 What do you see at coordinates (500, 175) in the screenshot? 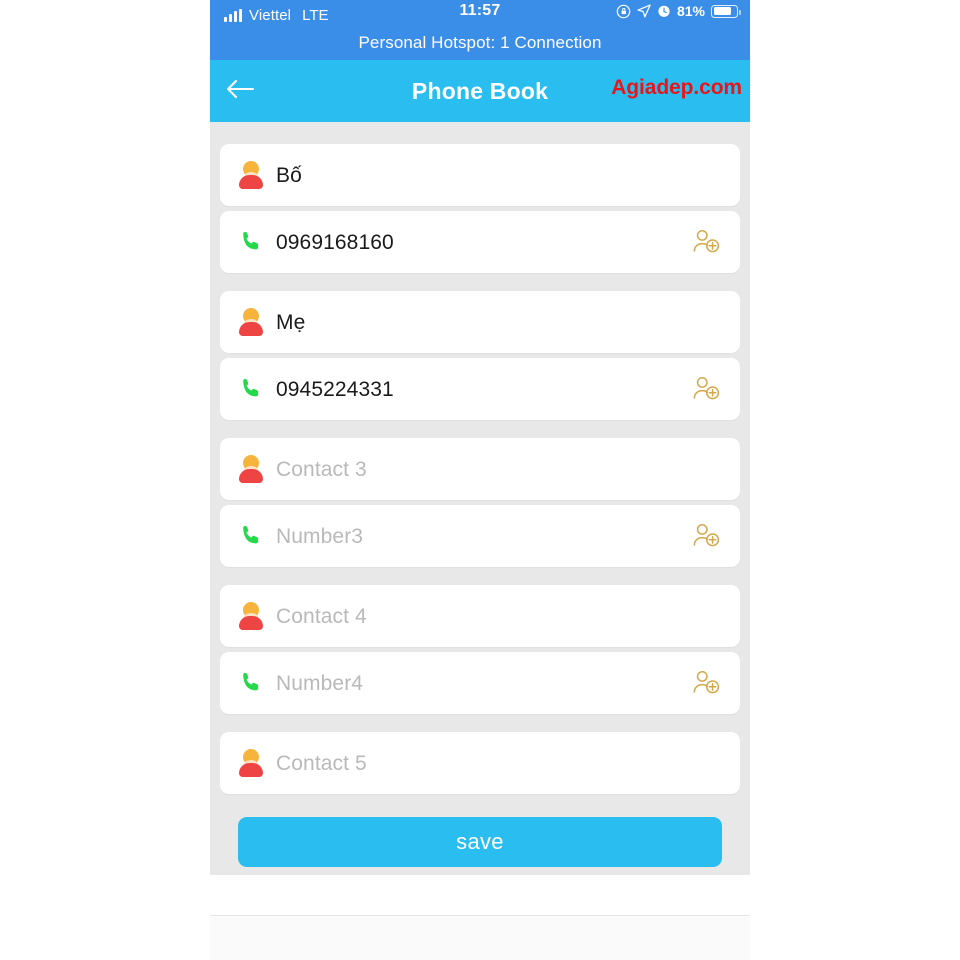
I see `contact-name-input: Bố` at bounding box center [500, 175].